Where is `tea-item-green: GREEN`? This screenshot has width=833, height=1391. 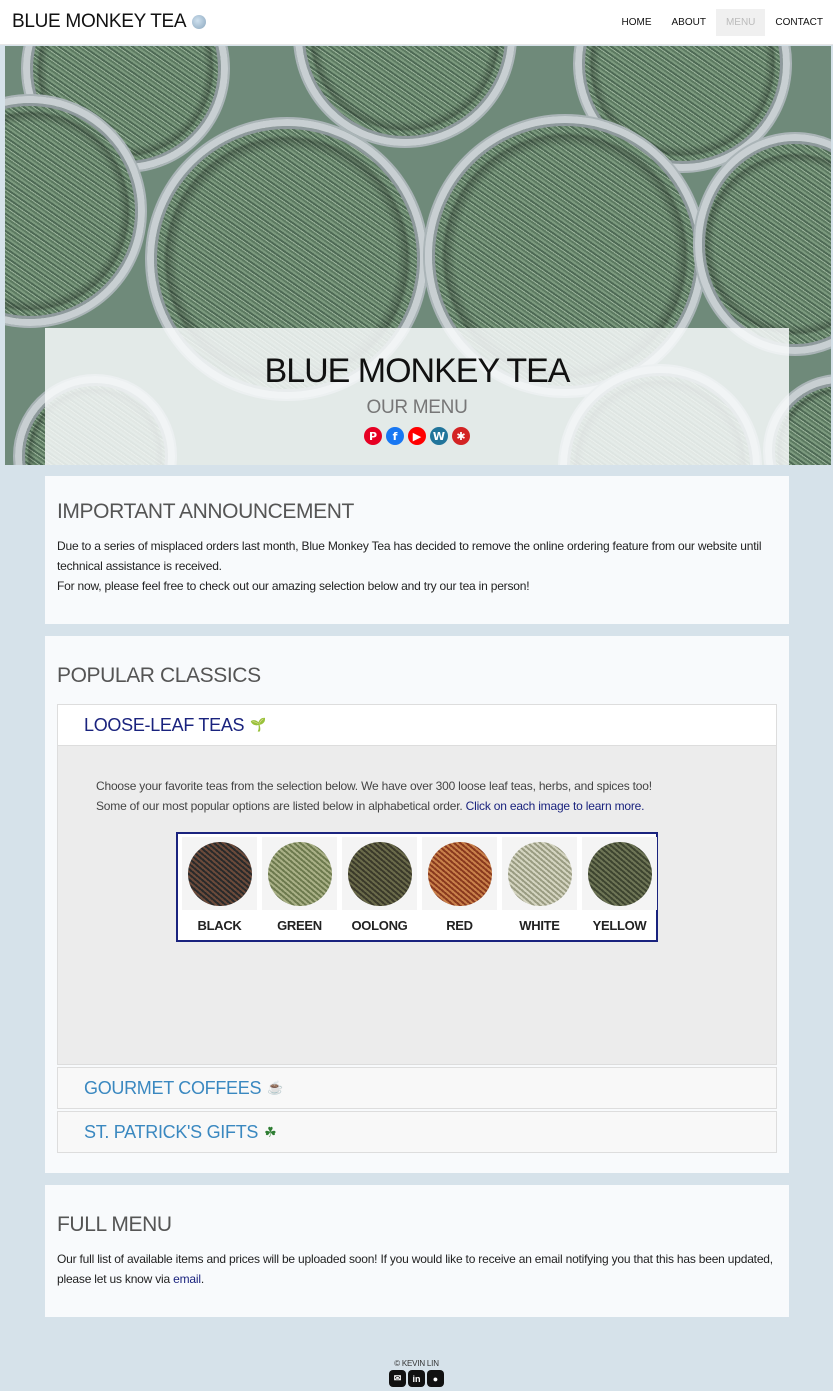
tea-item-green: GREEN is located at coordinates (299, 887).